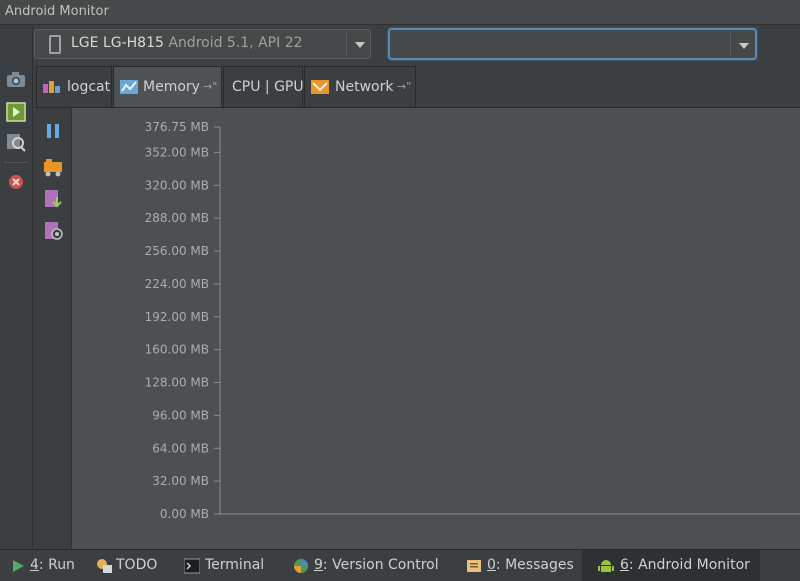  What do you see at coordinates (474, 566) in the screenshot?
I see `messages-icon` at bounding box center [474, 566].